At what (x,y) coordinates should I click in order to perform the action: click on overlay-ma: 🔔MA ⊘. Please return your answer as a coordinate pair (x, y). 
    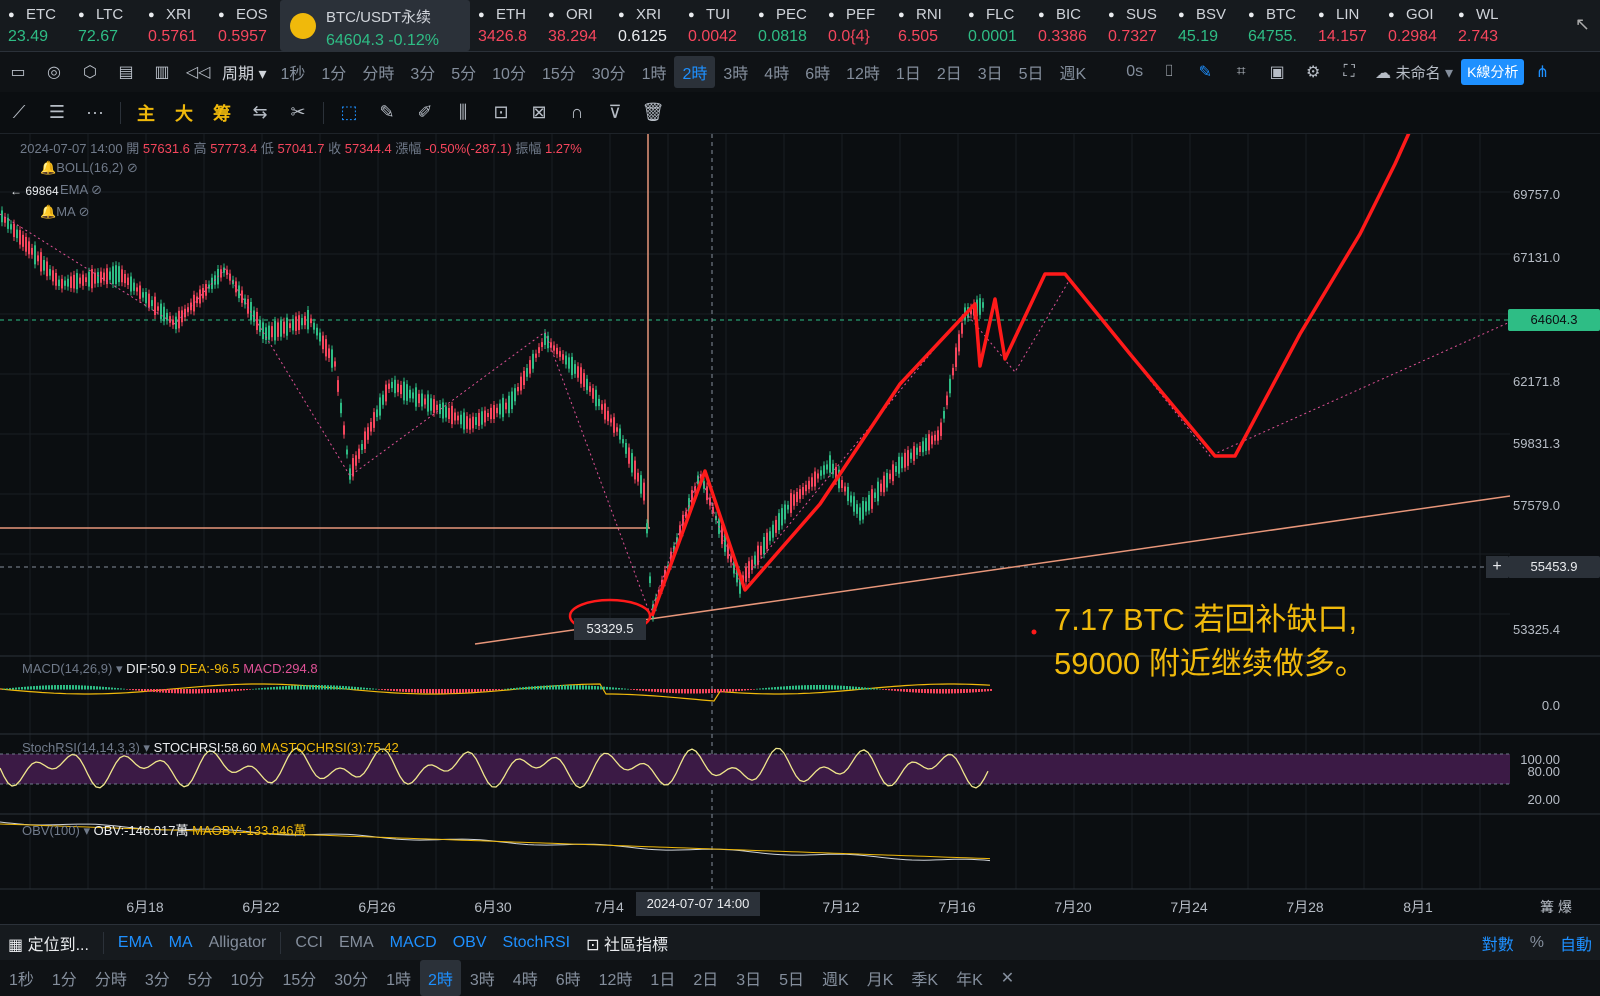
    Looking at the image, I should click on (65, 212).